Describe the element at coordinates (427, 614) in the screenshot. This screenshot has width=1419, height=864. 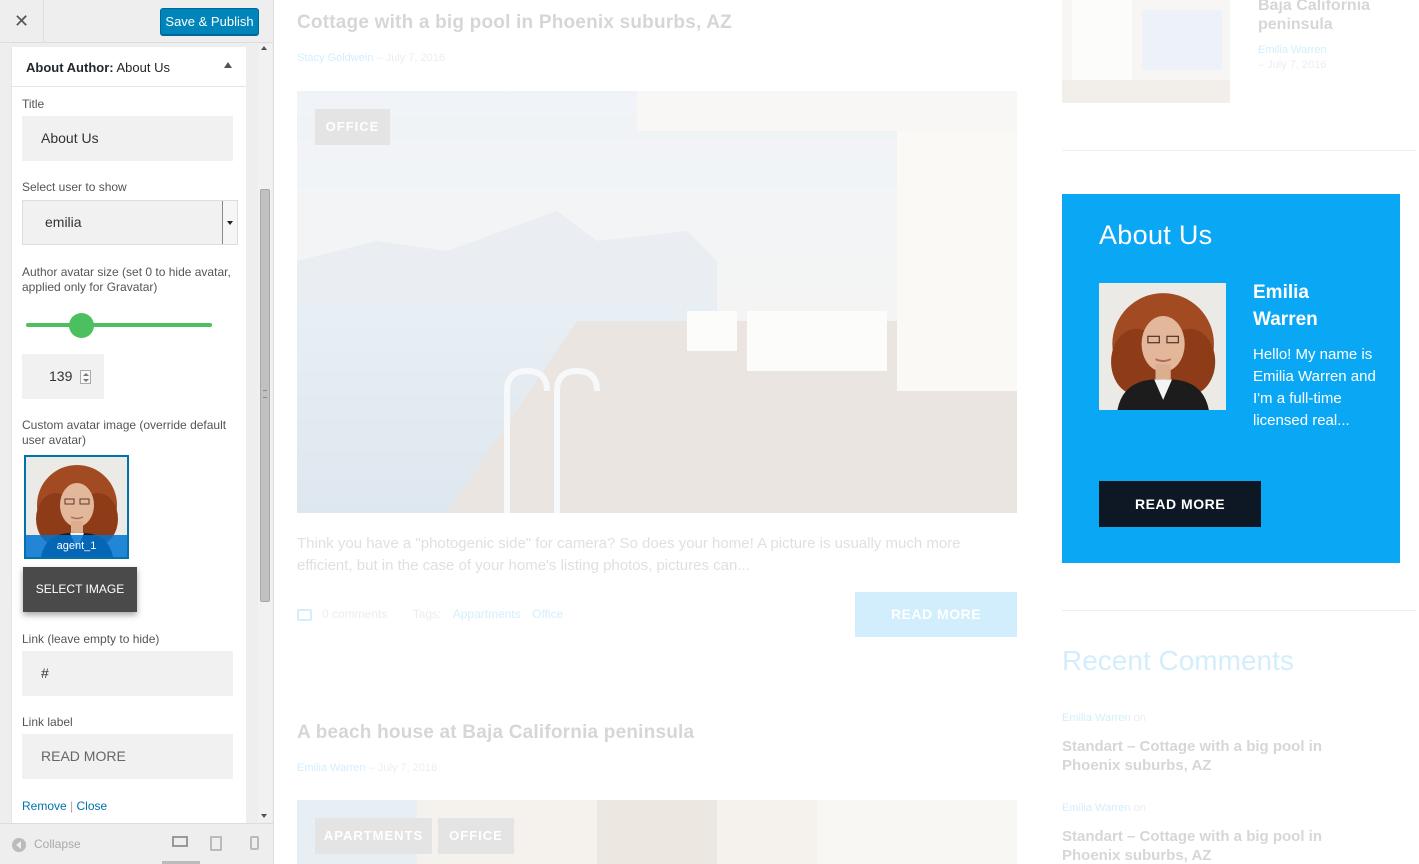
I see `post-1-tags-label: Tags:` at that location.